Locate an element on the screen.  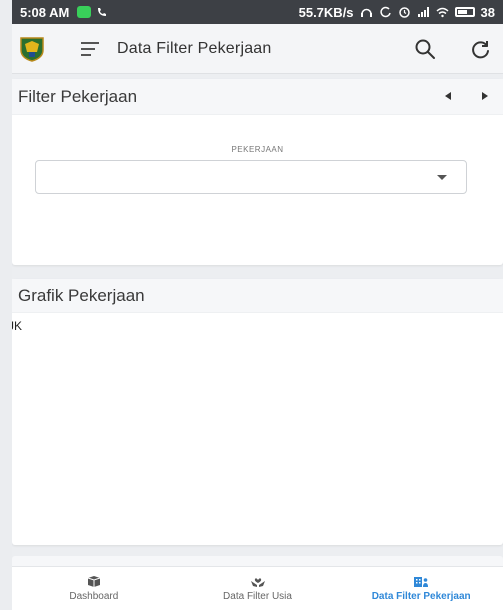
phone-icon is located at coordinates (102, 12).